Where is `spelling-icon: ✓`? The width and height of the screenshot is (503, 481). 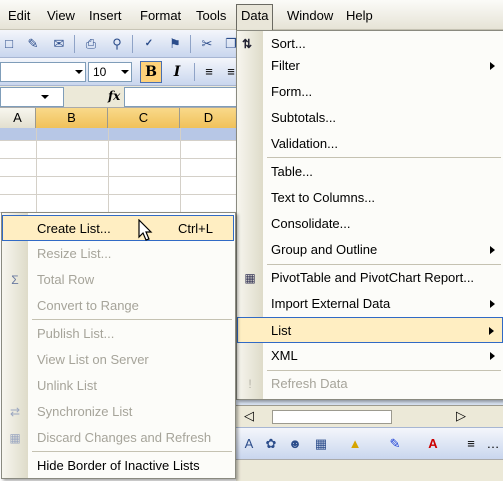 spelling-icon: ✓ is located at coordinates (149, 44).